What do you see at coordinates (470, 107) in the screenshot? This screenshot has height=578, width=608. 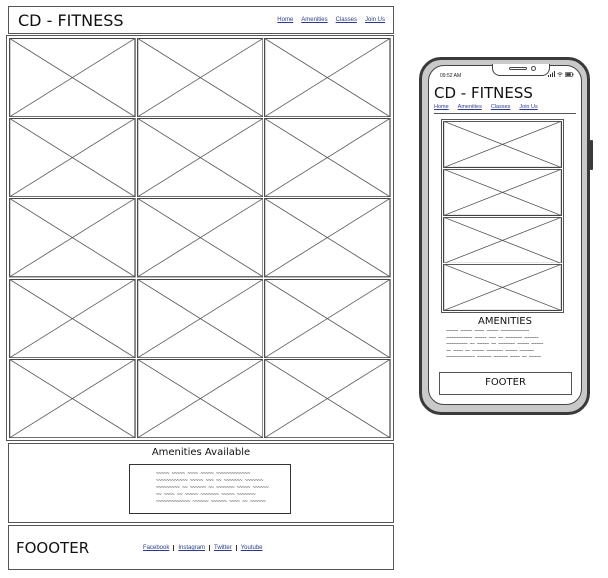 I see `mobile-nav-amenities: Amenities` at bounding box center [470, 107].